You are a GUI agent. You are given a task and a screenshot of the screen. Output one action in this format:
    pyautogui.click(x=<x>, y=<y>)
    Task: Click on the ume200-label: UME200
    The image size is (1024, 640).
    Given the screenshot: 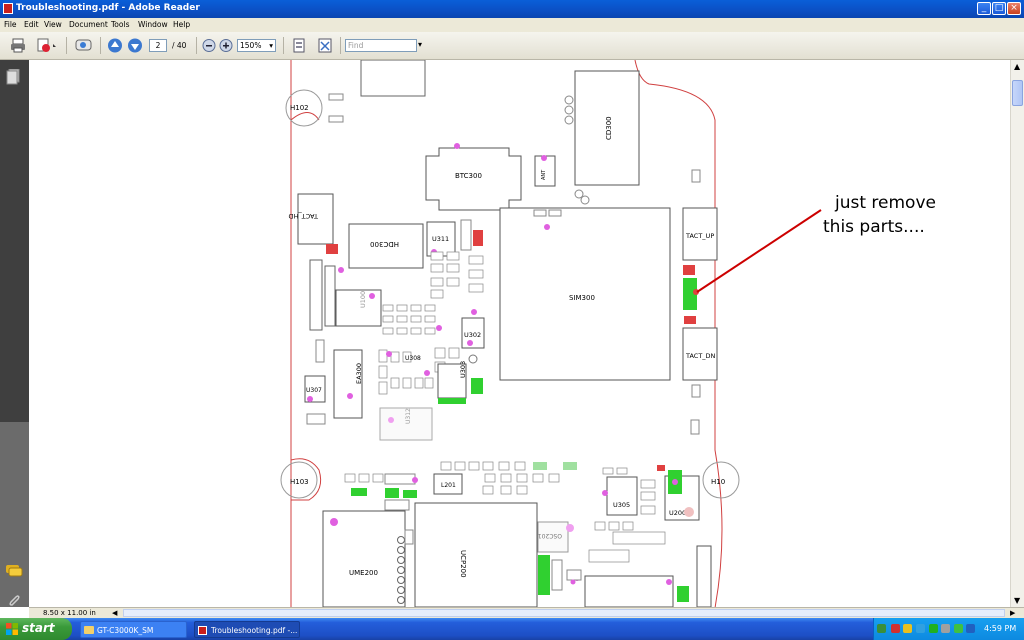 What is the action you would take?
    pyautogui.click(x=363, y=573)
    